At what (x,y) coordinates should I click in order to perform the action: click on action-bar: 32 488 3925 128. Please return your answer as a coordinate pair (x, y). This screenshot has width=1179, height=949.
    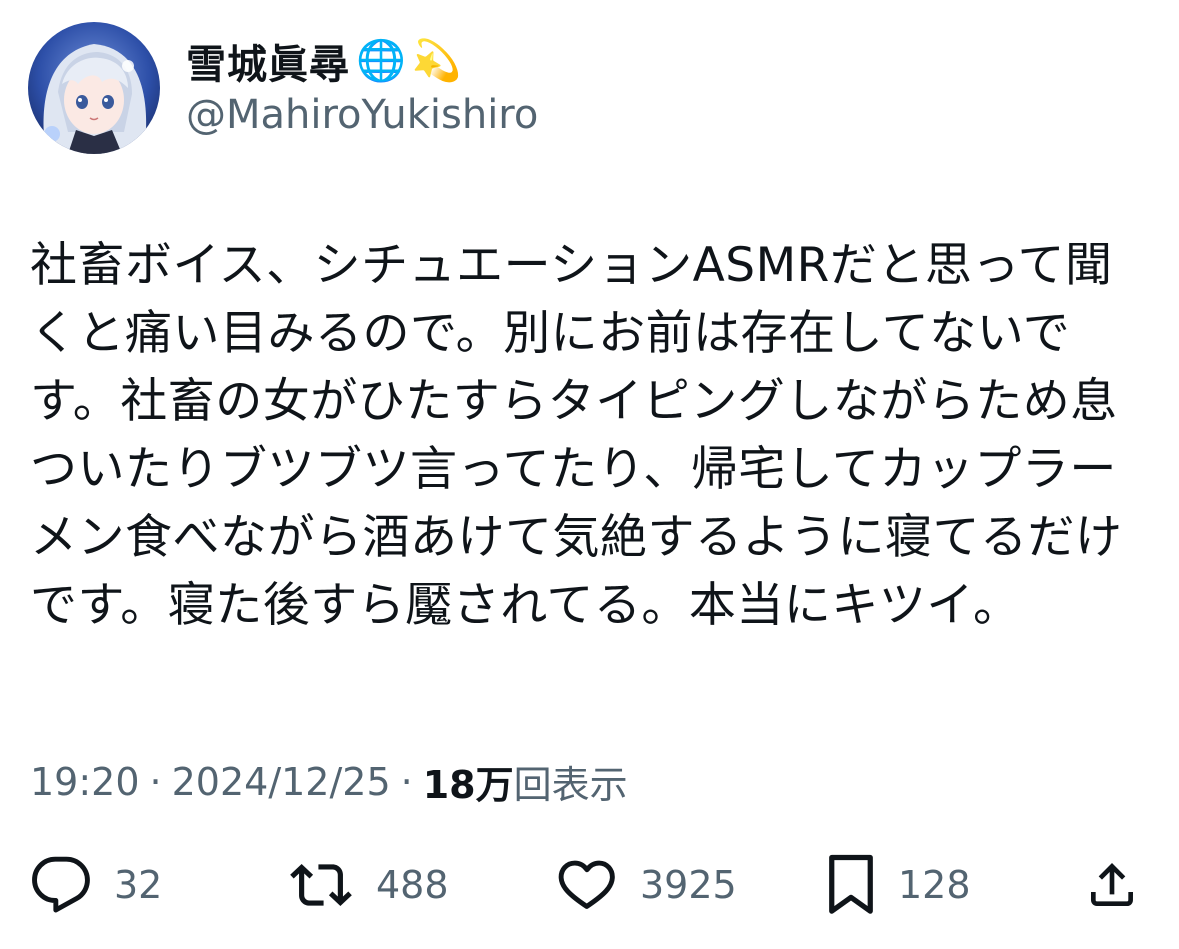
    Looking at the image, I should click on (589, 885).